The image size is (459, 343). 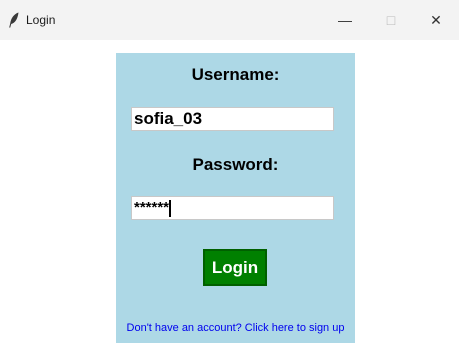 I want to click on username-field: sofia_03, so click(x=232, y=119).